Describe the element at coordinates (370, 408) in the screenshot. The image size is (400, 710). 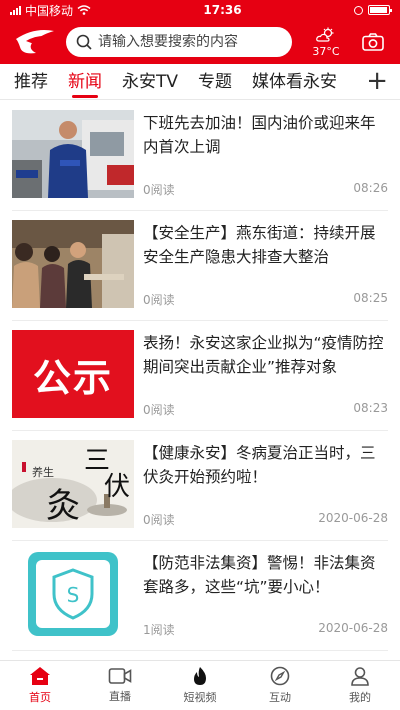
I see `news-time: 08:23` at that location.